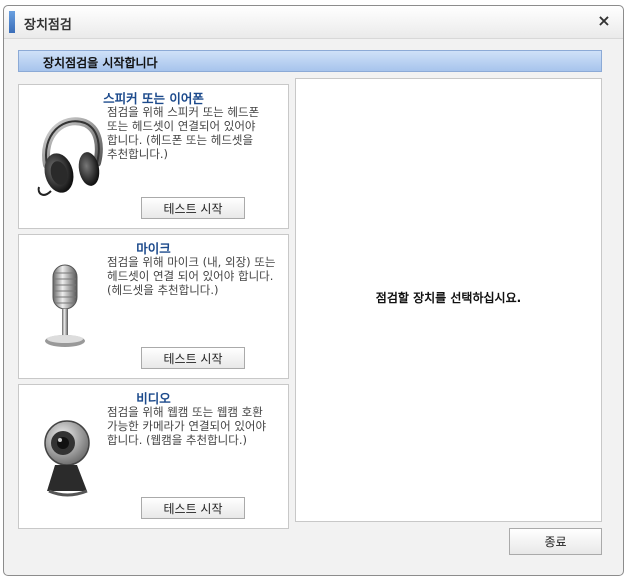  What do you see at coordinates (193, 208) in the screenshot?
I see `speaker-test-button: 테스트 시작` at bounding box center [193, 208].